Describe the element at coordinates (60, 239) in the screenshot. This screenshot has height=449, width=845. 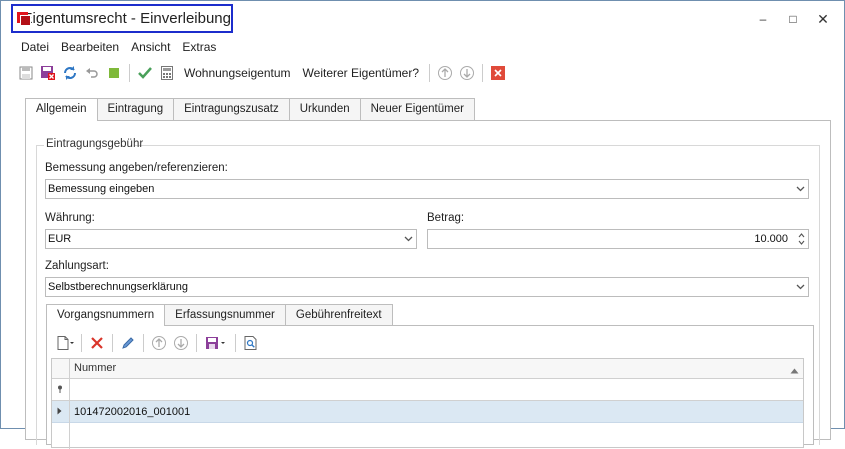
I see `waehrung-value: EUR` at that location.